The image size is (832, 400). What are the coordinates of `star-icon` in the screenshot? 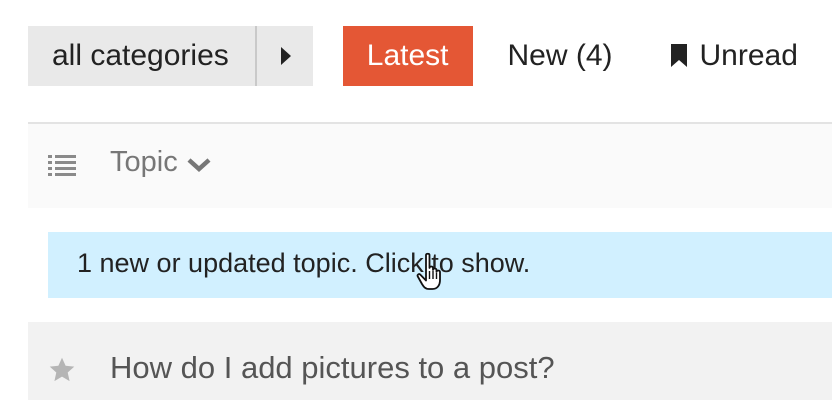 It's located at (62, 370).